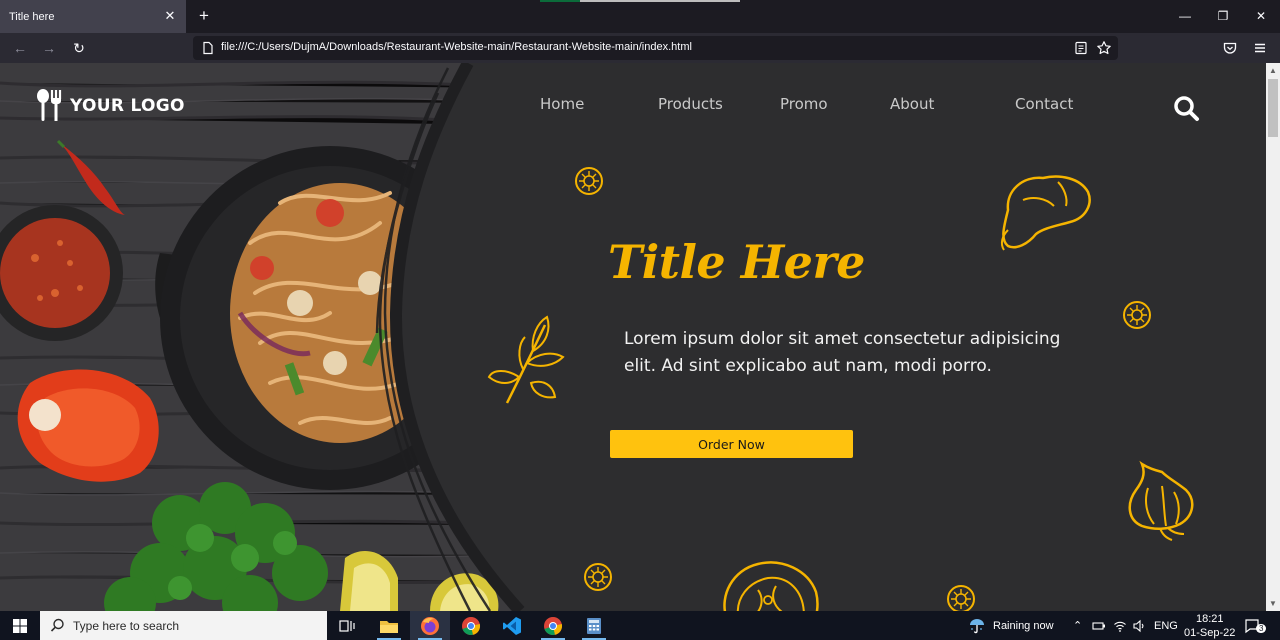 This screenshot has width=1280, height=640. I want to click on chrome-icon, so click(471, 625).